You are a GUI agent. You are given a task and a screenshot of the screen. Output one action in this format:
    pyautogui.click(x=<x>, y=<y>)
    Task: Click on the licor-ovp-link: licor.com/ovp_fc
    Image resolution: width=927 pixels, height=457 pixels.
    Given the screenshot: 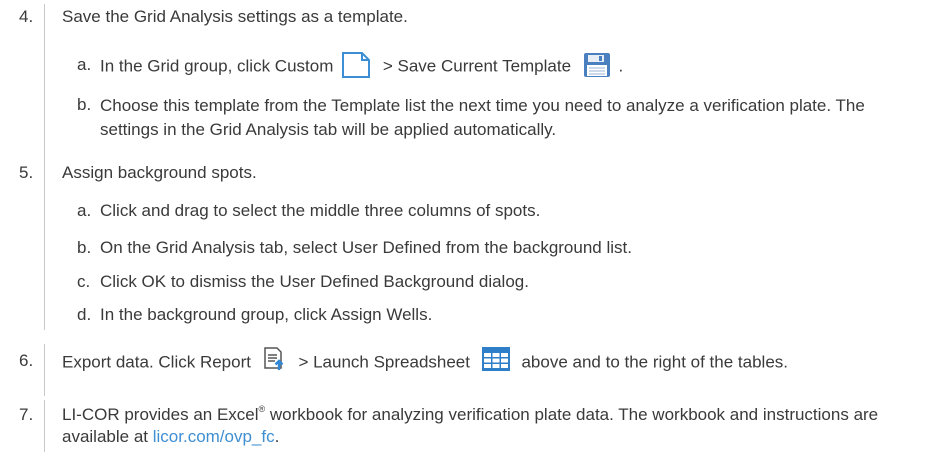 What is the action you would take?
    pyautogui.click(x=214, y=436)
    